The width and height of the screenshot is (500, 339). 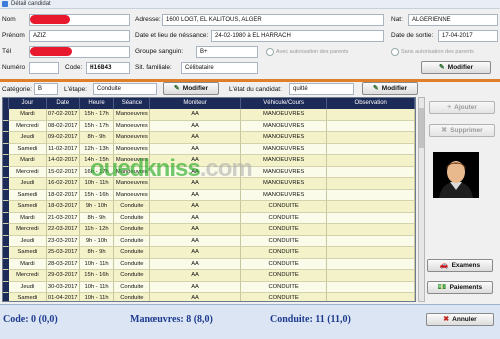 I want to click on etat-label: L'état du candidat:, so click(x=255, y=89).